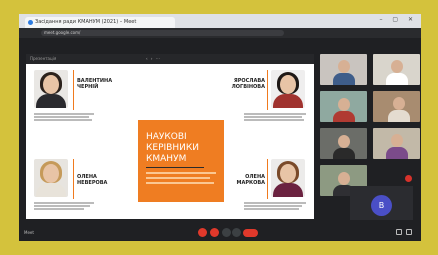 The image size is (438, 255). Describe the element at coordinates (214, 232) in the screenshot. I see `camera-button` at that location.